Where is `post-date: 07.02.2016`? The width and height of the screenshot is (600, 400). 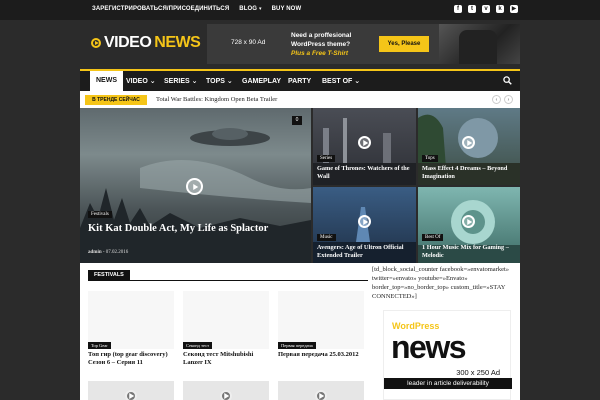 post-date: 07.02.2016 is located at coordinates (117, 252).